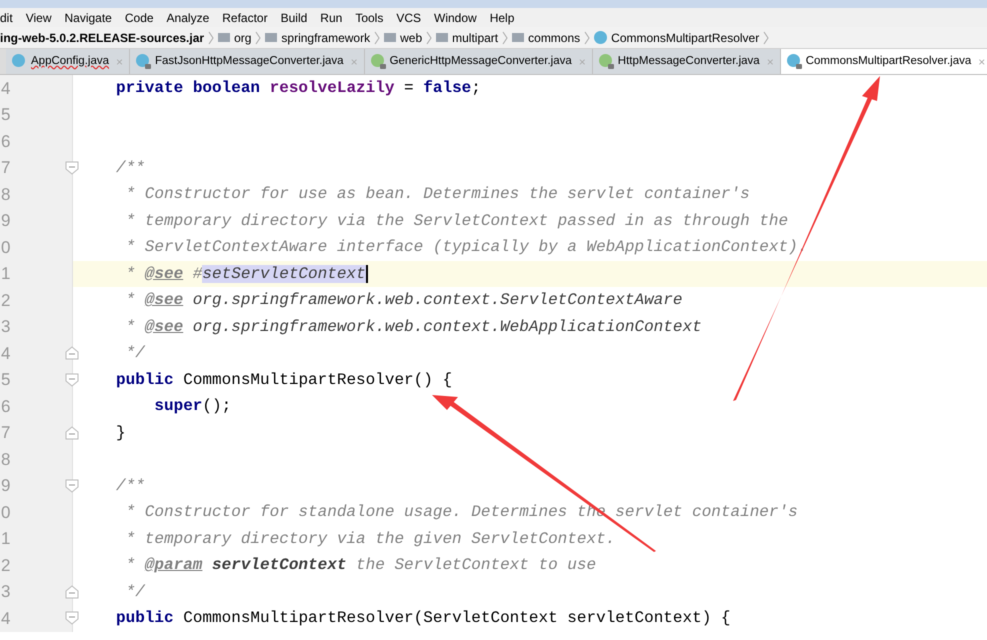 The width and height of the screenshot is (987, 640). Describe the element at coordinates (475, 37) in the screenshot. I see `breadcrumb-item: multipart` at that location.